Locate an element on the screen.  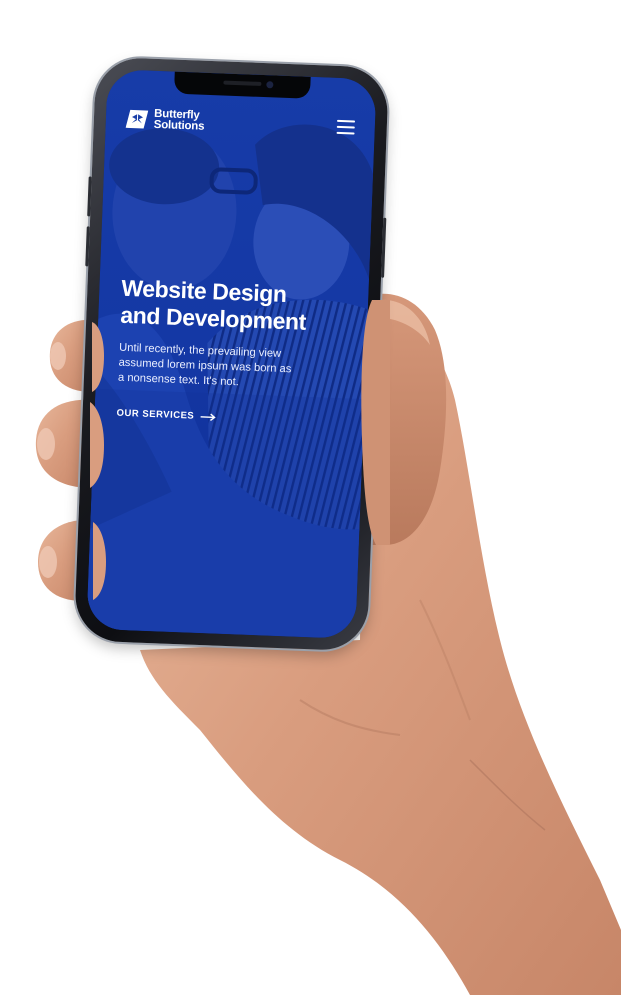
arrow-right-icon is located at coordinates (208, 417).